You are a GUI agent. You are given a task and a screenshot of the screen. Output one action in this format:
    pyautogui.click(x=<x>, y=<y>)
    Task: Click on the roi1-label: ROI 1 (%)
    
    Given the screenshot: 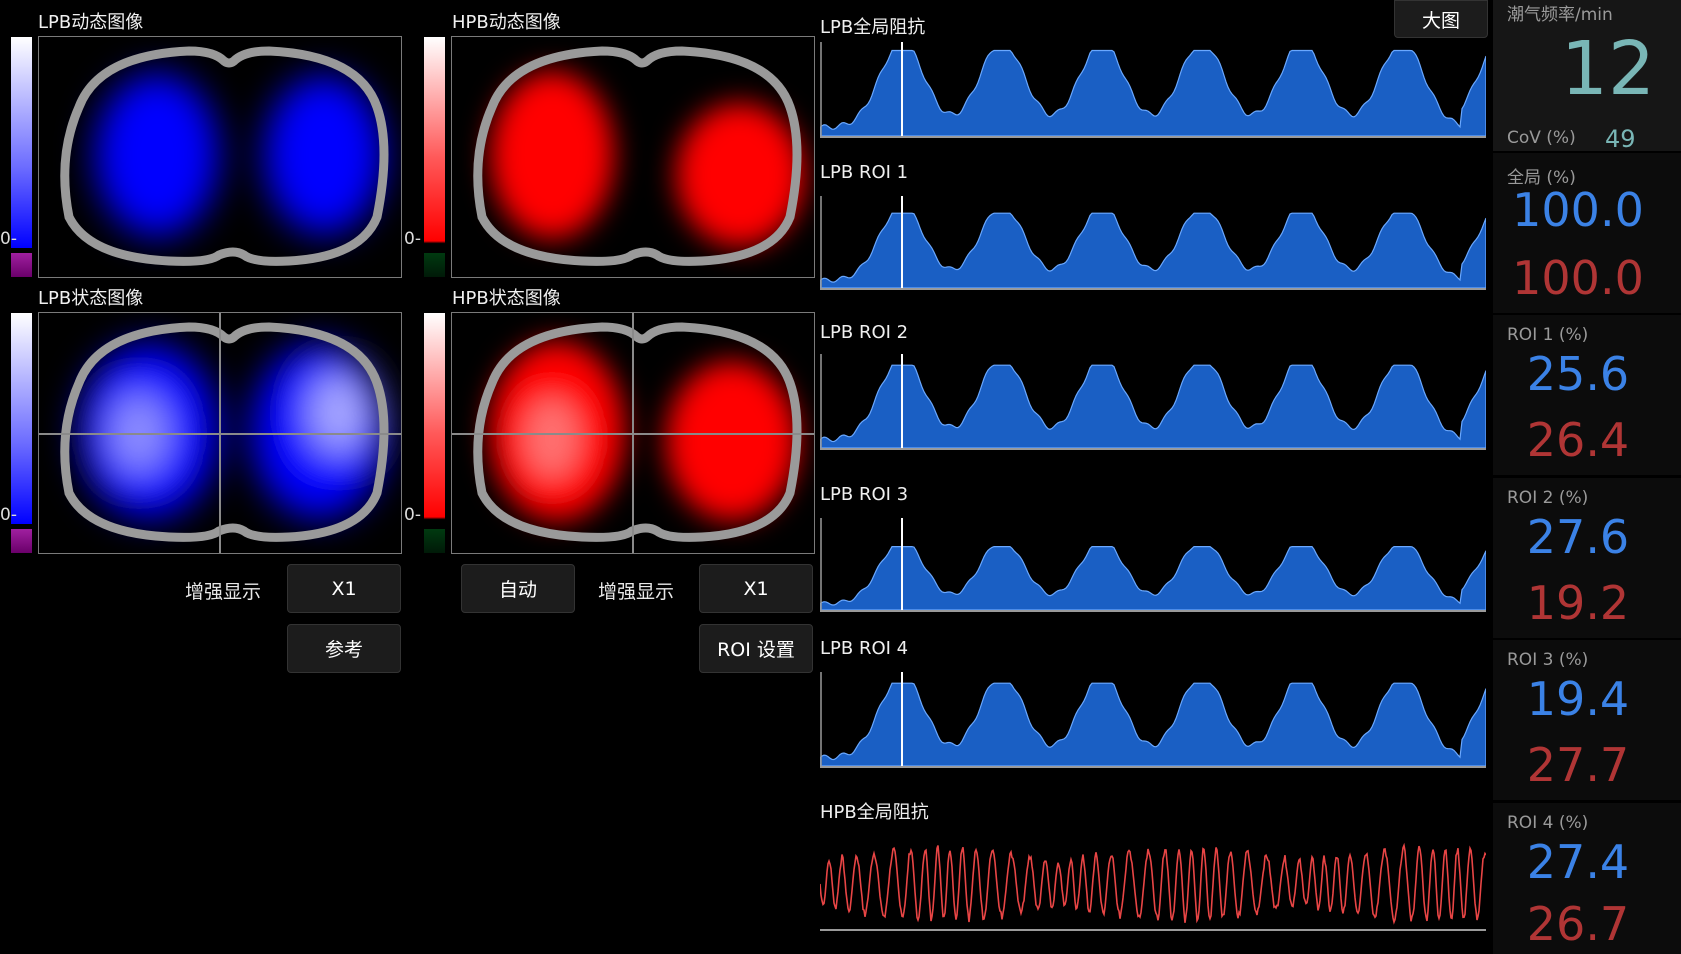 What is the action you would take?
    pyautogui.click(x=1548, y=335)
    